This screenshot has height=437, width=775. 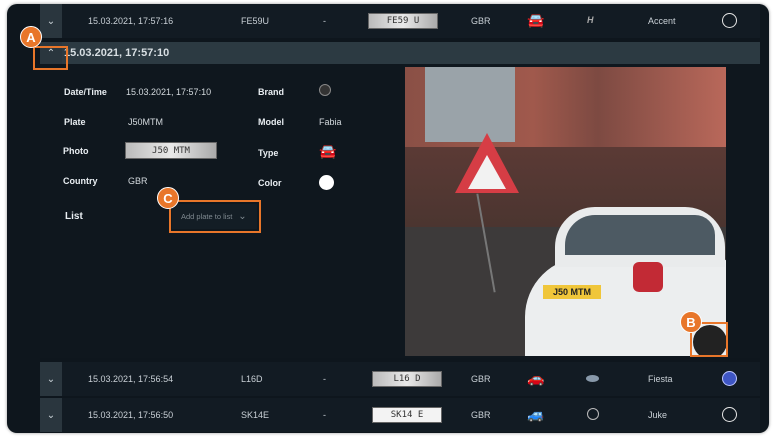 What do you see at coordinates (328, 151) in the screenshot?
I see `hatchback-icon: 🚘` at bounding box center [328, 151].